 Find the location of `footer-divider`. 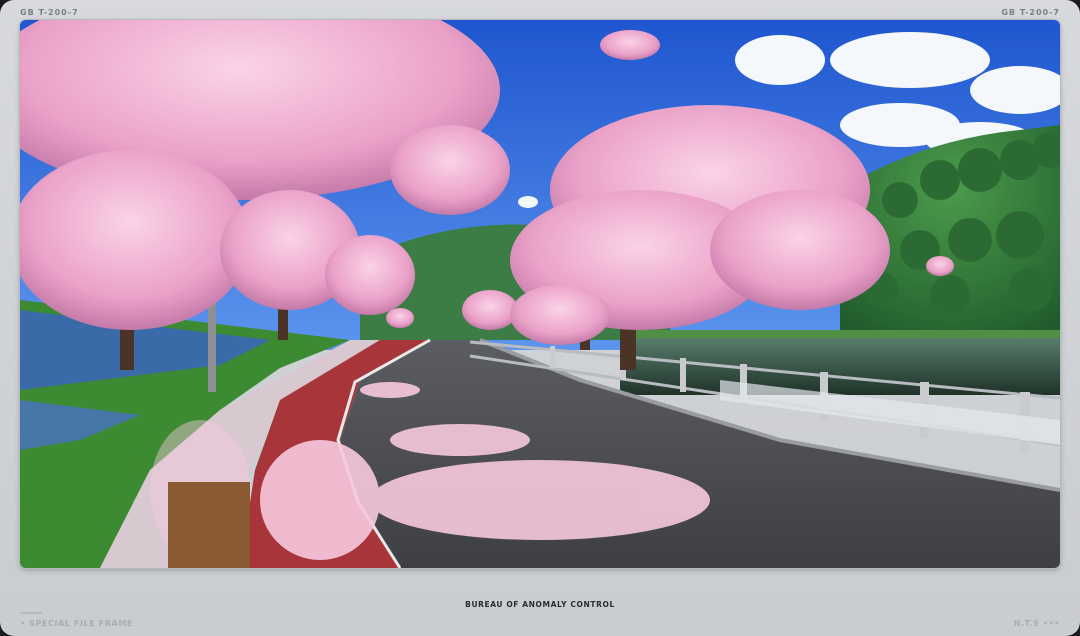

footer-divider is located at coordinates (31, 613).